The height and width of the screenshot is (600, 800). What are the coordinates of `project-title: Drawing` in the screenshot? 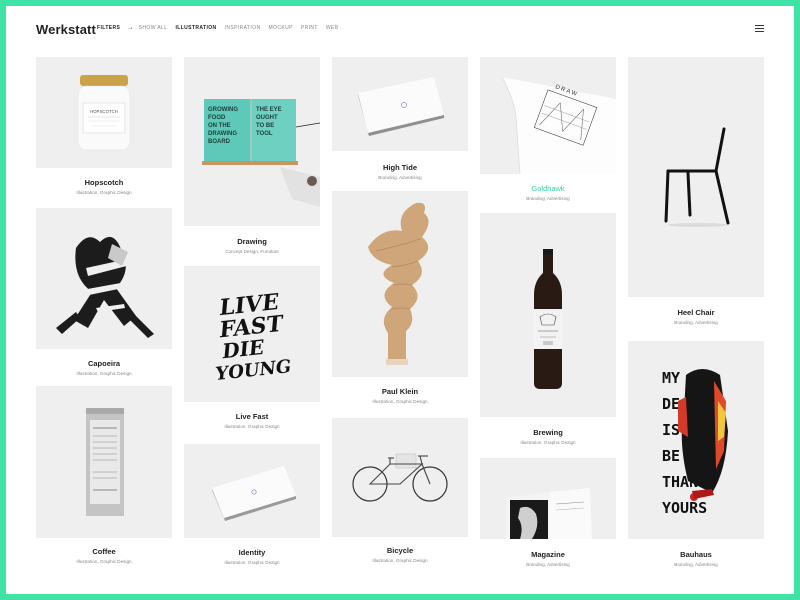 It's located at (252, 241).